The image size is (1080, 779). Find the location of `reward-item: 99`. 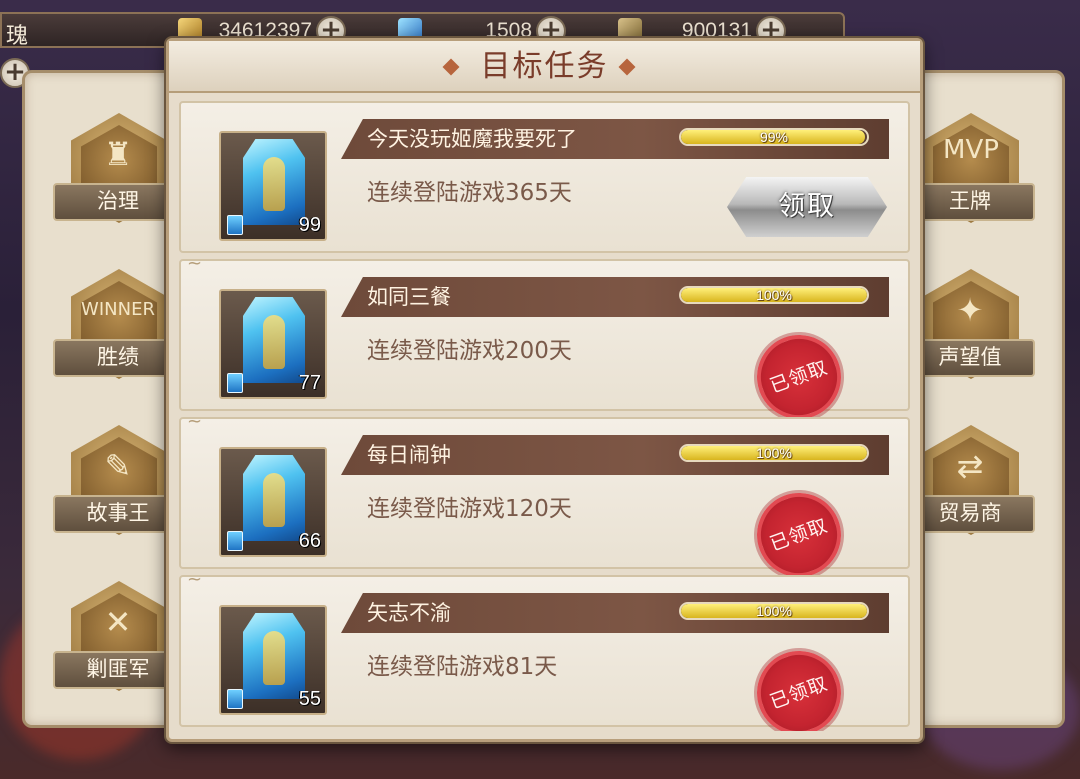

reward-item: 99 is located at coordinates (273, 186).